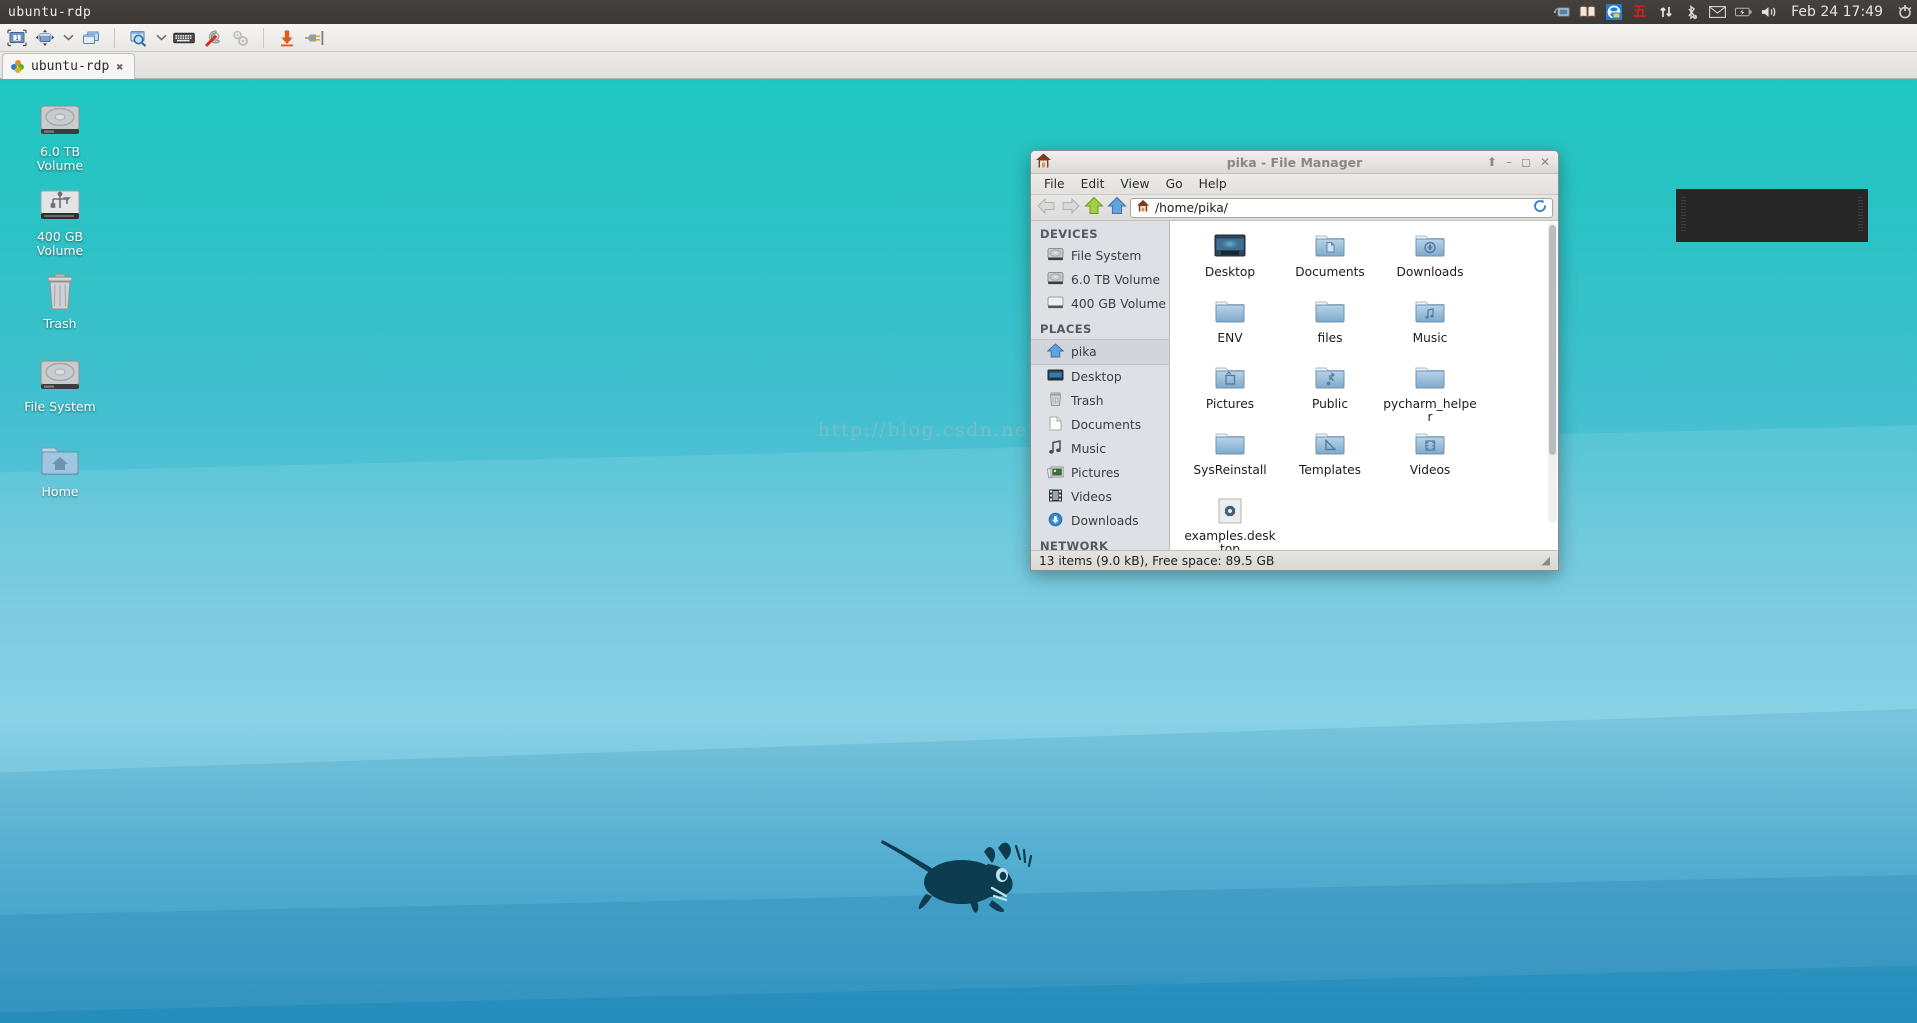  What do you see at coordinates (1430, 272) in the screenshot?
I see `file-item-label: Downloads` at bounding box center [1430, 272].